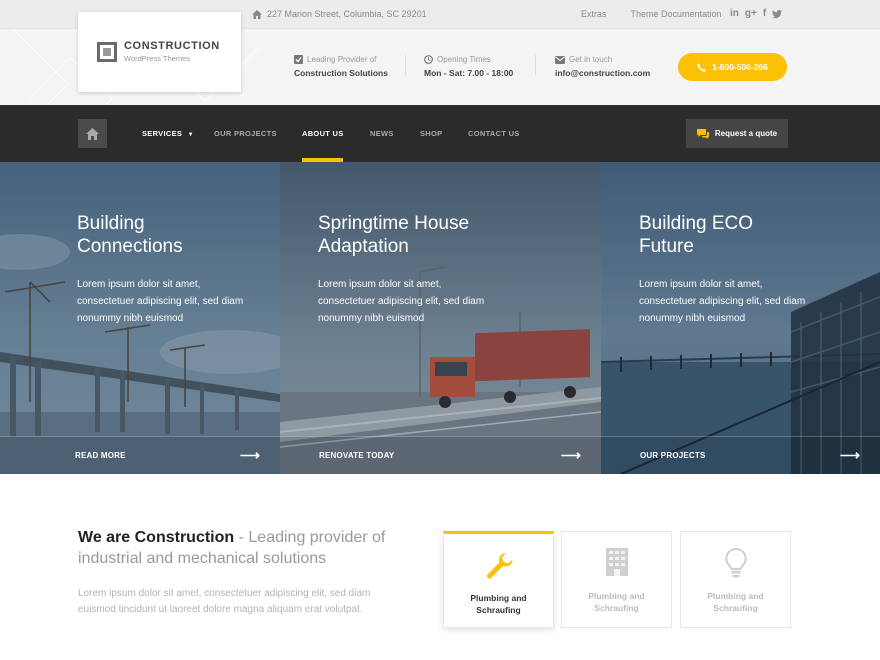 Image resolution: width=880 pixels, height=660 pixels. What do you see at coordinates (764, 13) in the screenshot?
I see `facebook-icon: f` at bounding box center [764, 13].